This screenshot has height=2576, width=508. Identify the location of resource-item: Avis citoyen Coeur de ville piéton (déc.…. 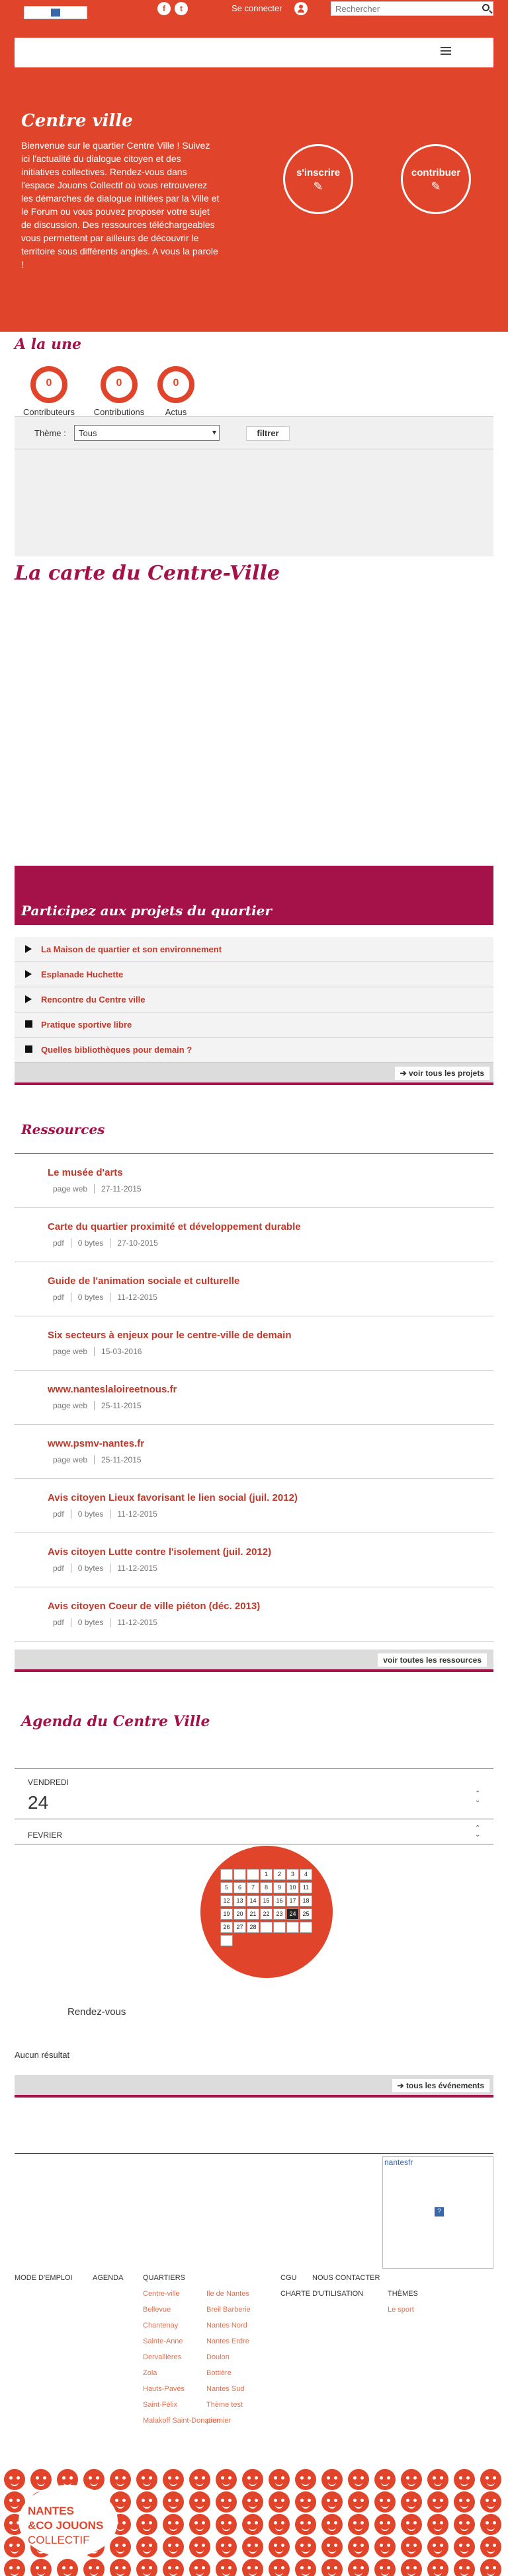
(254, 1614).